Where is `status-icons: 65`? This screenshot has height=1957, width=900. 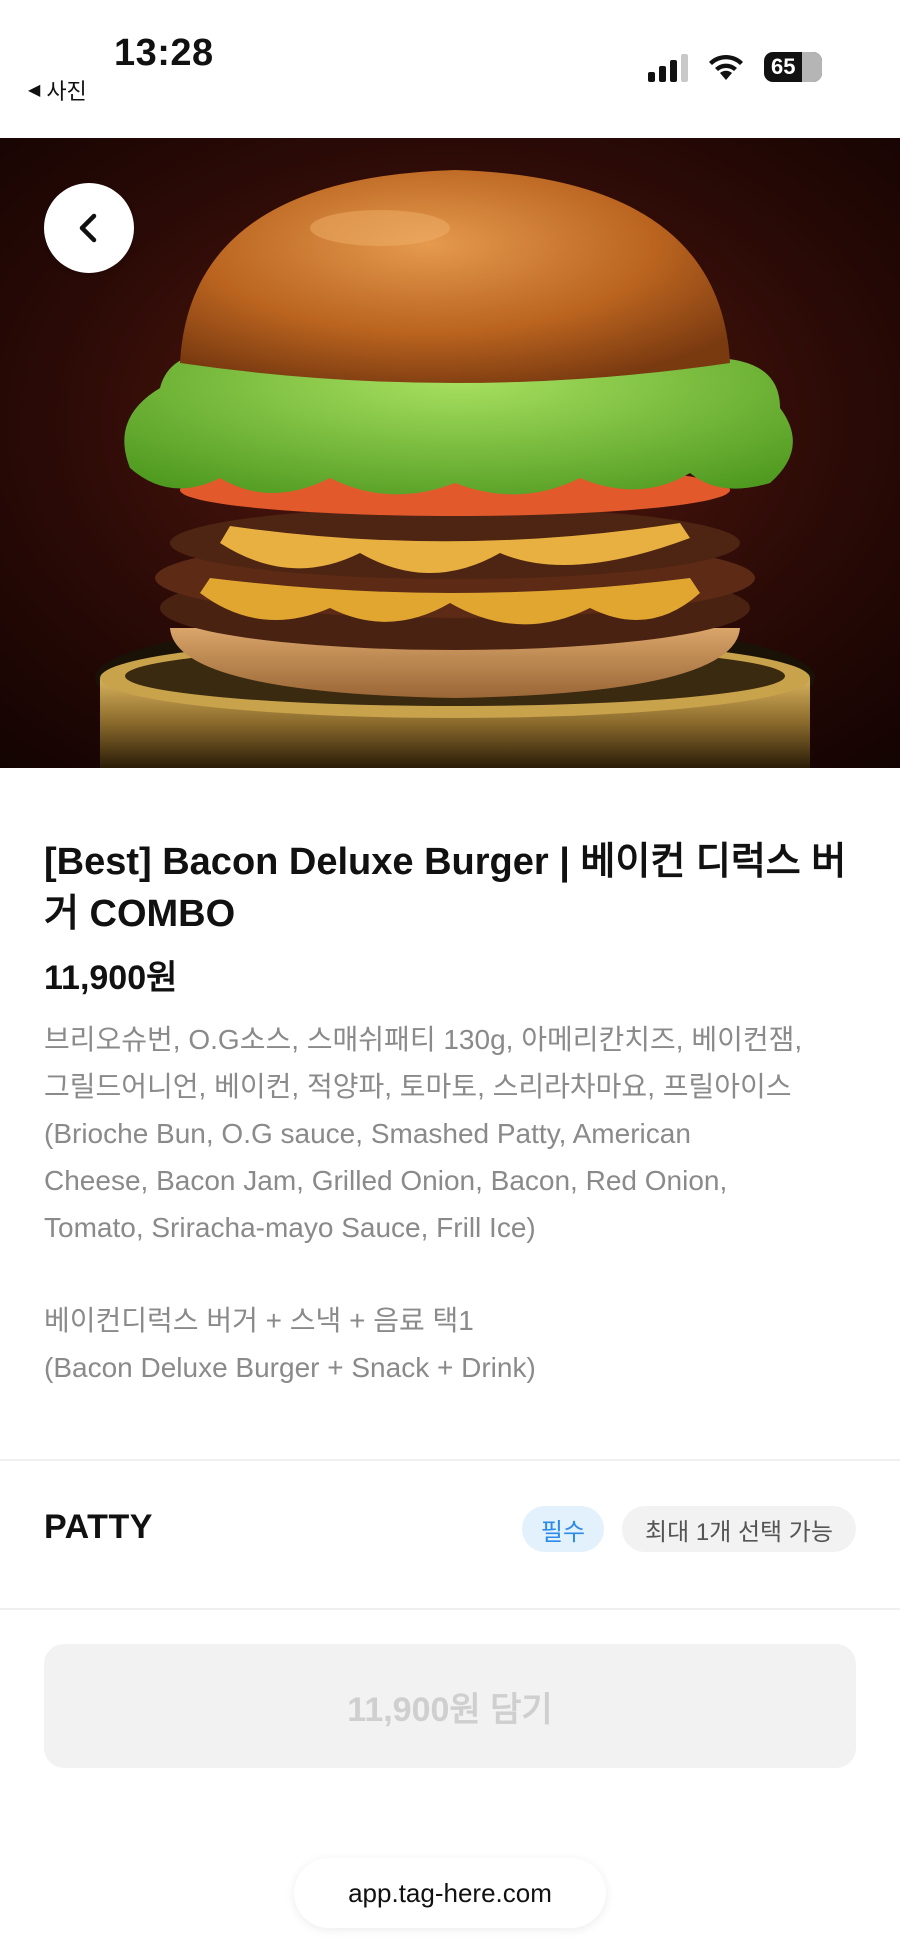
status-icons: 65 is located at coordinates (735, 67).